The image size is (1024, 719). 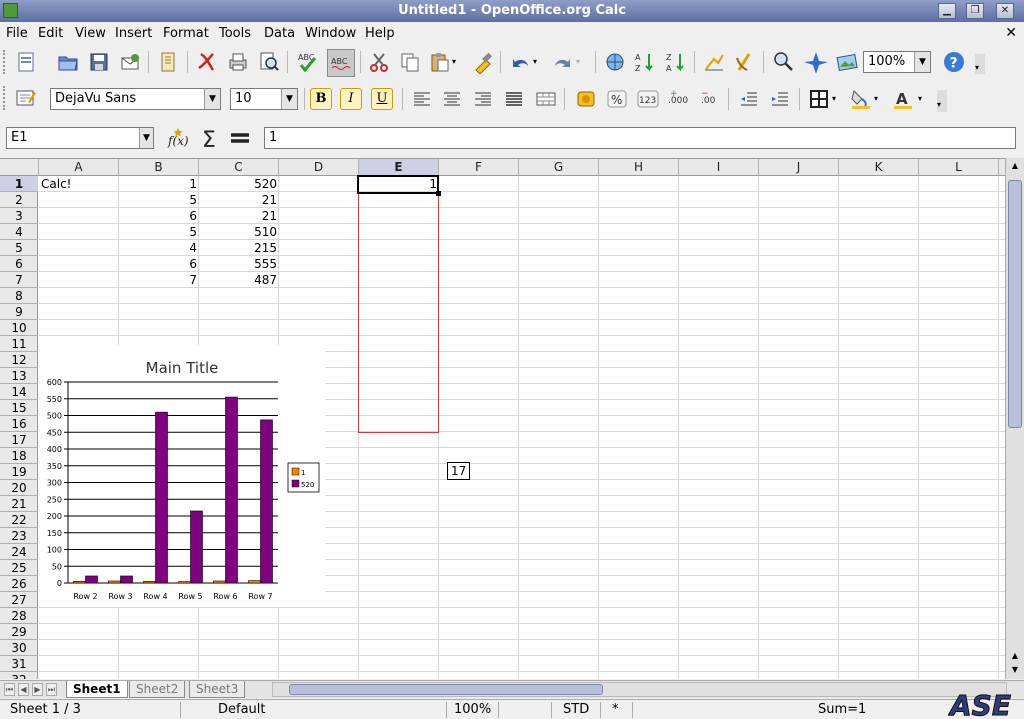 What do you see at coordinates (159, 184) in the screenshot?
I see `cell-b1: 1` at bounding box center [159, 184].